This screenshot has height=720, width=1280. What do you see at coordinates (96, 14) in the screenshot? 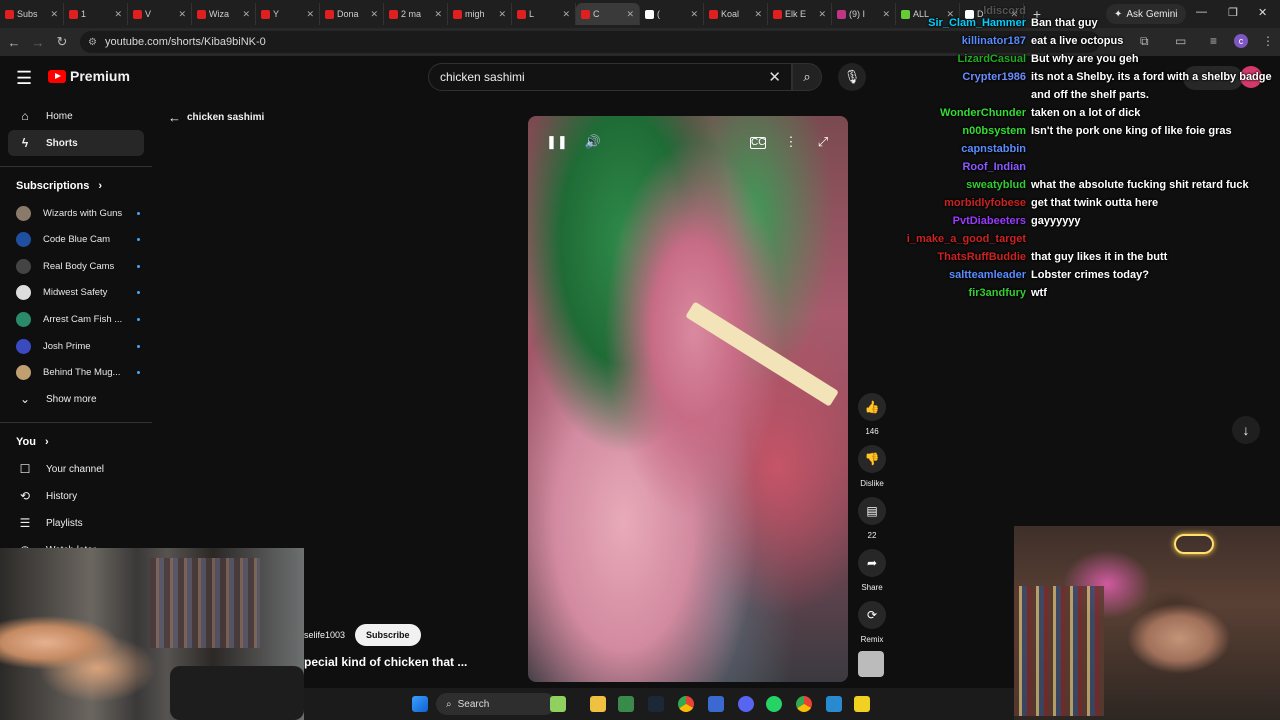
I see `browser-tab: 1 ✕` at bounding box center [96, 14].